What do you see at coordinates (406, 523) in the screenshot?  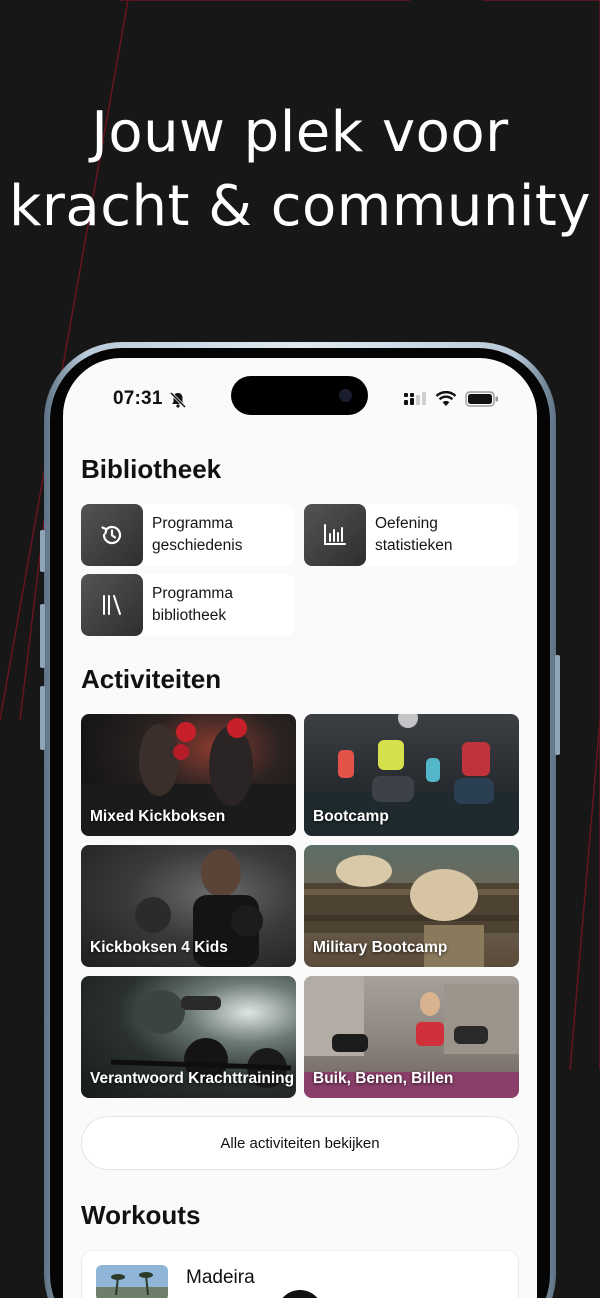 I see `library-item-label-line1: Oefening` at bounding box center [406, 523].